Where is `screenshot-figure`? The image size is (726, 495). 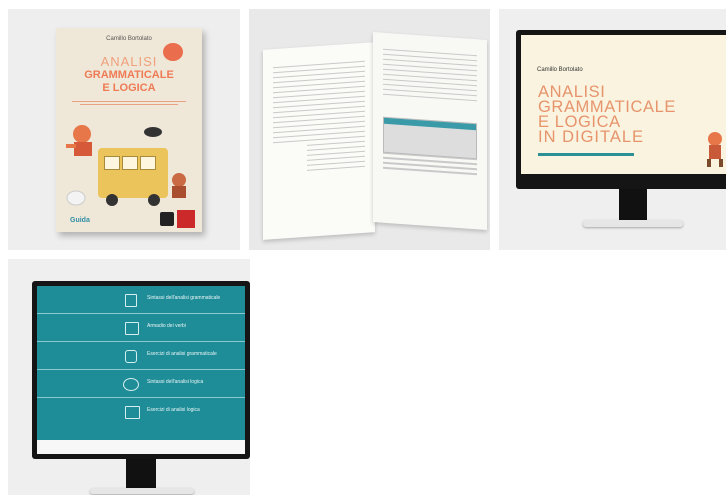 screenshot-figure is located at coordinates (430, 138).